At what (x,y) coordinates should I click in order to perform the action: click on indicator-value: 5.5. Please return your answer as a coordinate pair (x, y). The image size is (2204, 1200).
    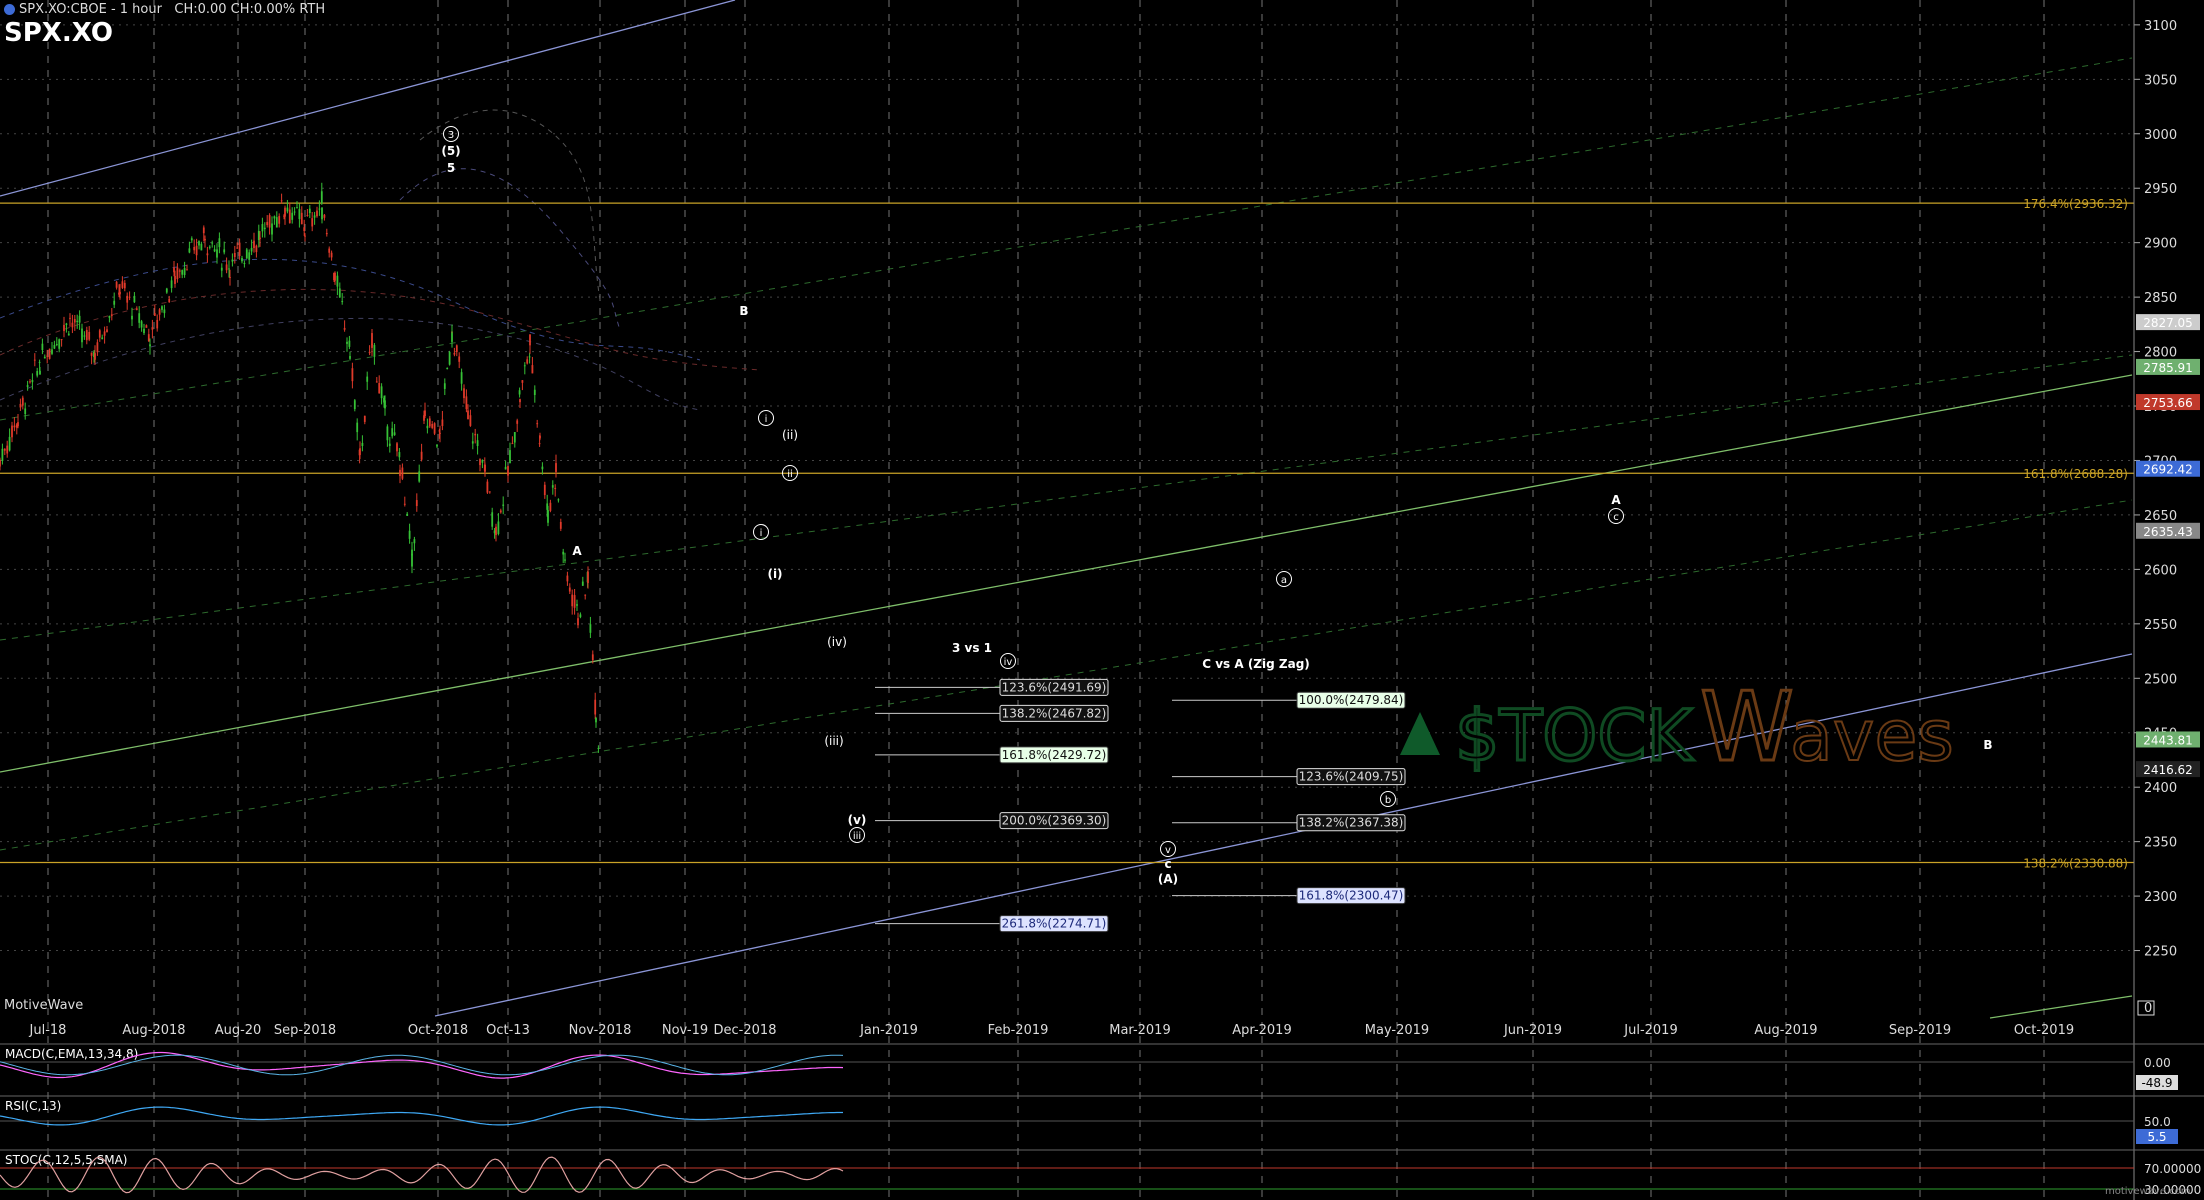
    Looking at the image, I should click on (2156, 1137).